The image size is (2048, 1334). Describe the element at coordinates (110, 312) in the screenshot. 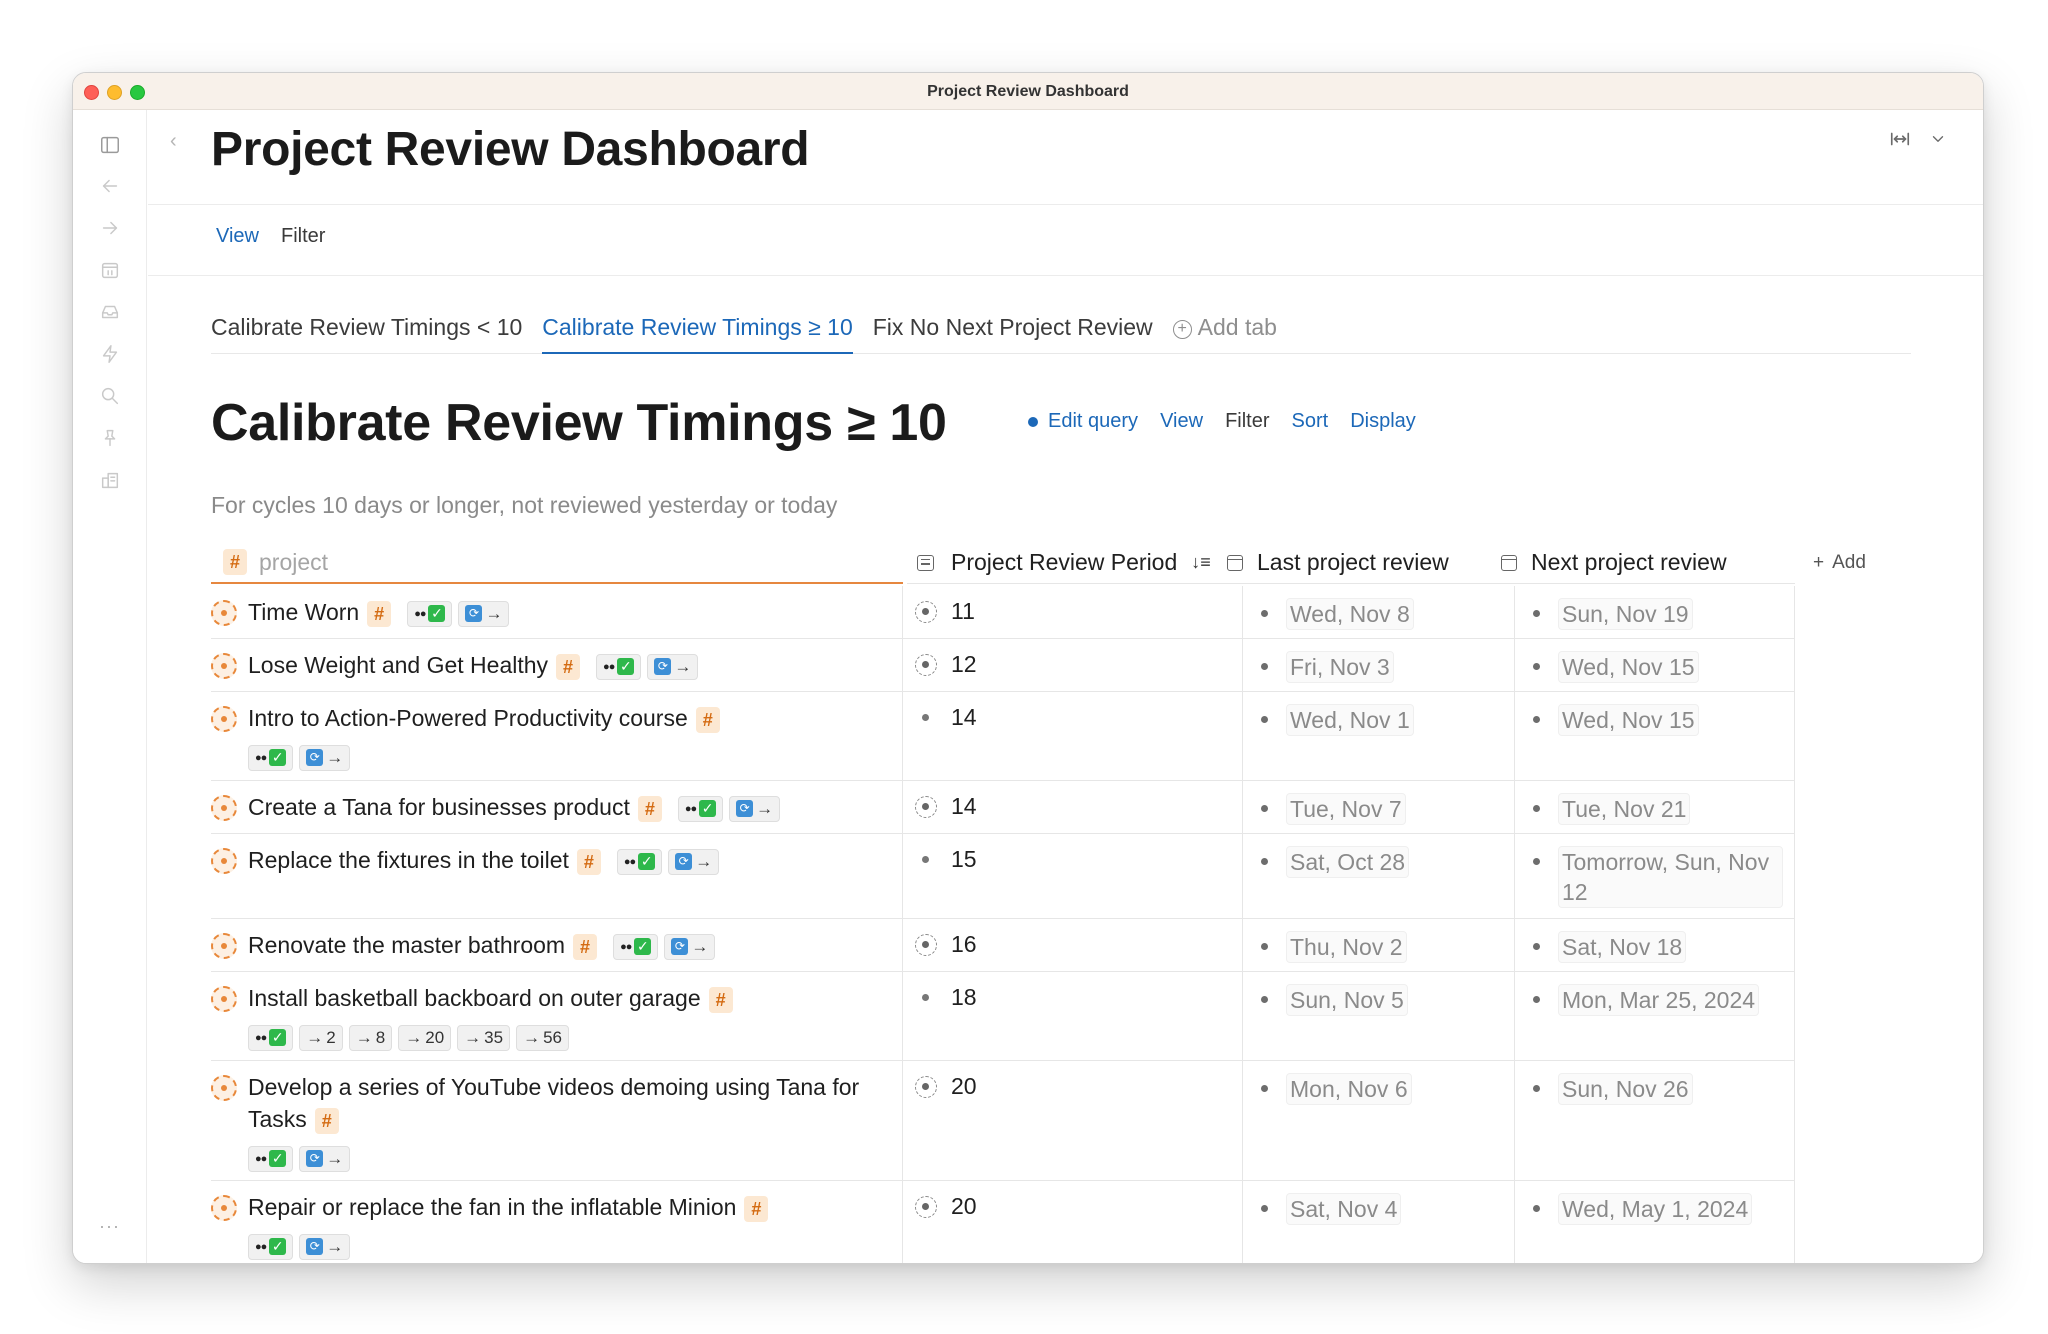

I see `inbox-icon` at that location.